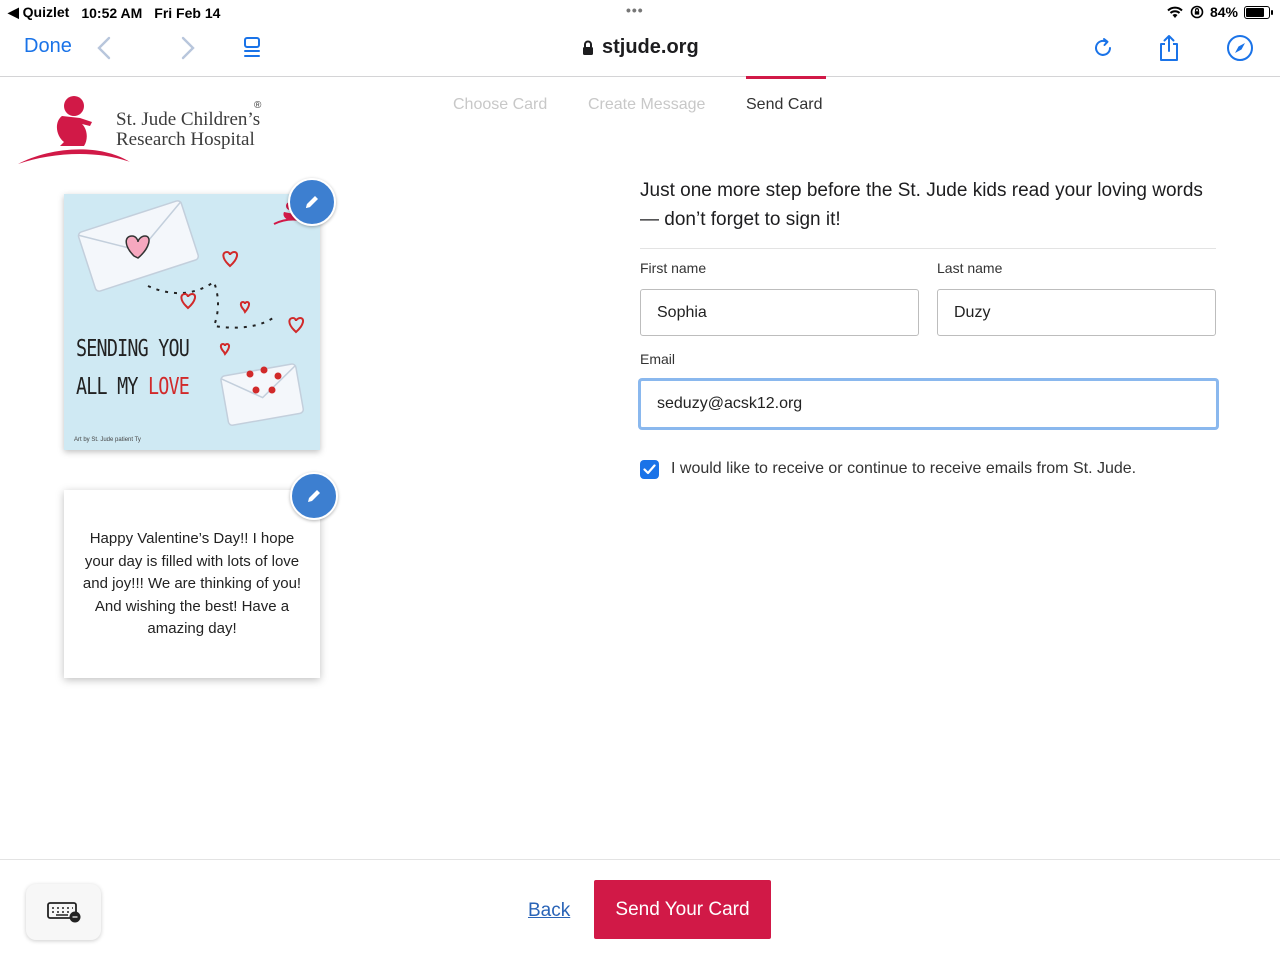 This screenshot has height=960, width=1280. What do you see at coordinates (779, 312) in the screenshot?
I see `first-name-input` at bounding box center [779, 312].